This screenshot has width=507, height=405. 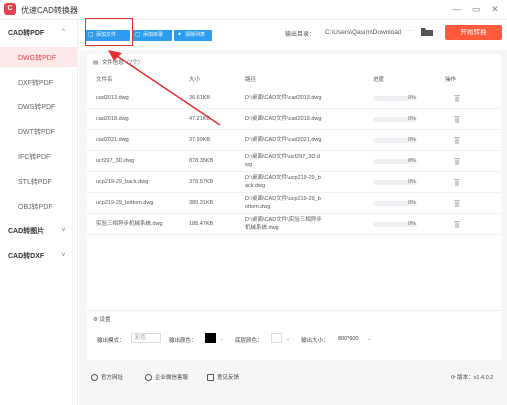 I want to click on bg-color-label: 底层颜色：, so click(x=249, y=341).